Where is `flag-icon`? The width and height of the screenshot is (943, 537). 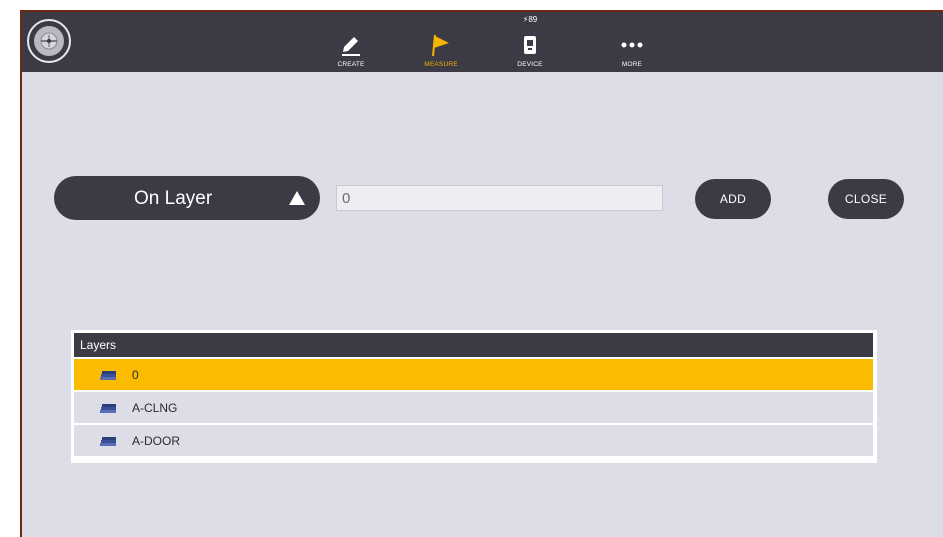 flag-icon is located at coordinates (441, 45).